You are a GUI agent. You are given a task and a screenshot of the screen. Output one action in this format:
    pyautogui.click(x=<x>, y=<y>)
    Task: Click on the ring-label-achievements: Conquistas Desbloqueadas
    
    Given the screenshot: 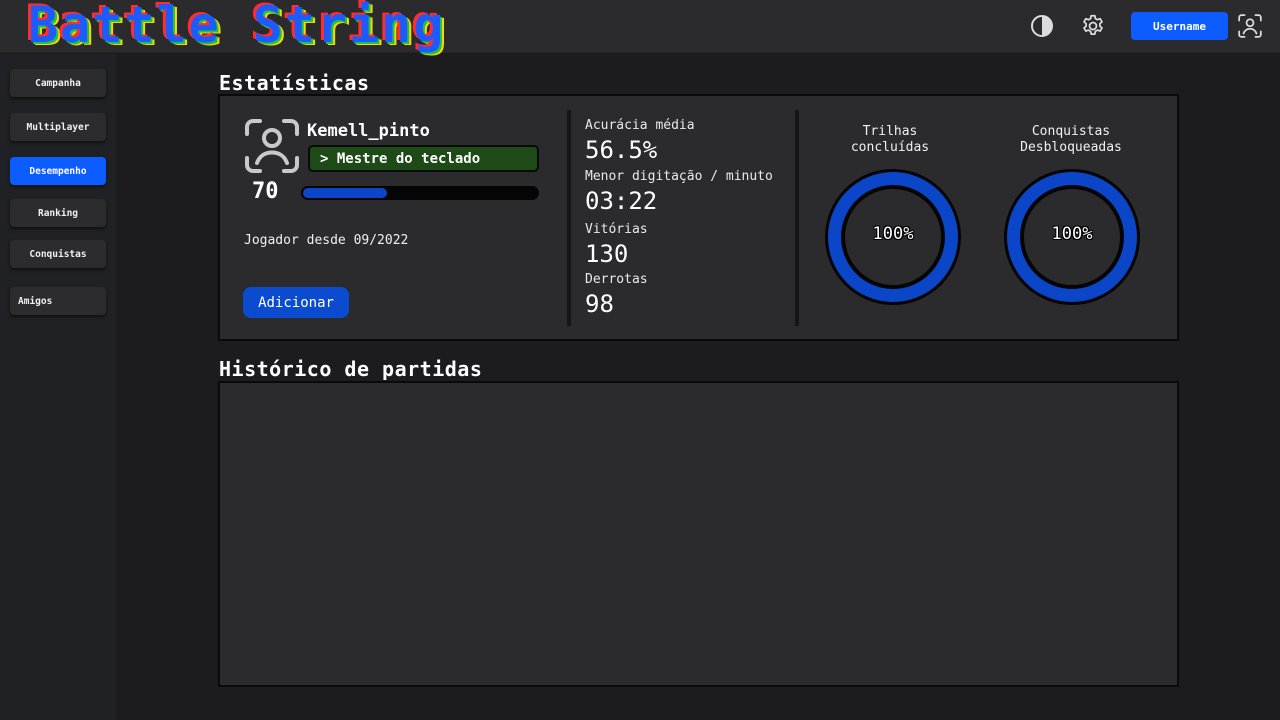 What is the action you would take?
    pyautogui.click(x=1071, y=140)
    